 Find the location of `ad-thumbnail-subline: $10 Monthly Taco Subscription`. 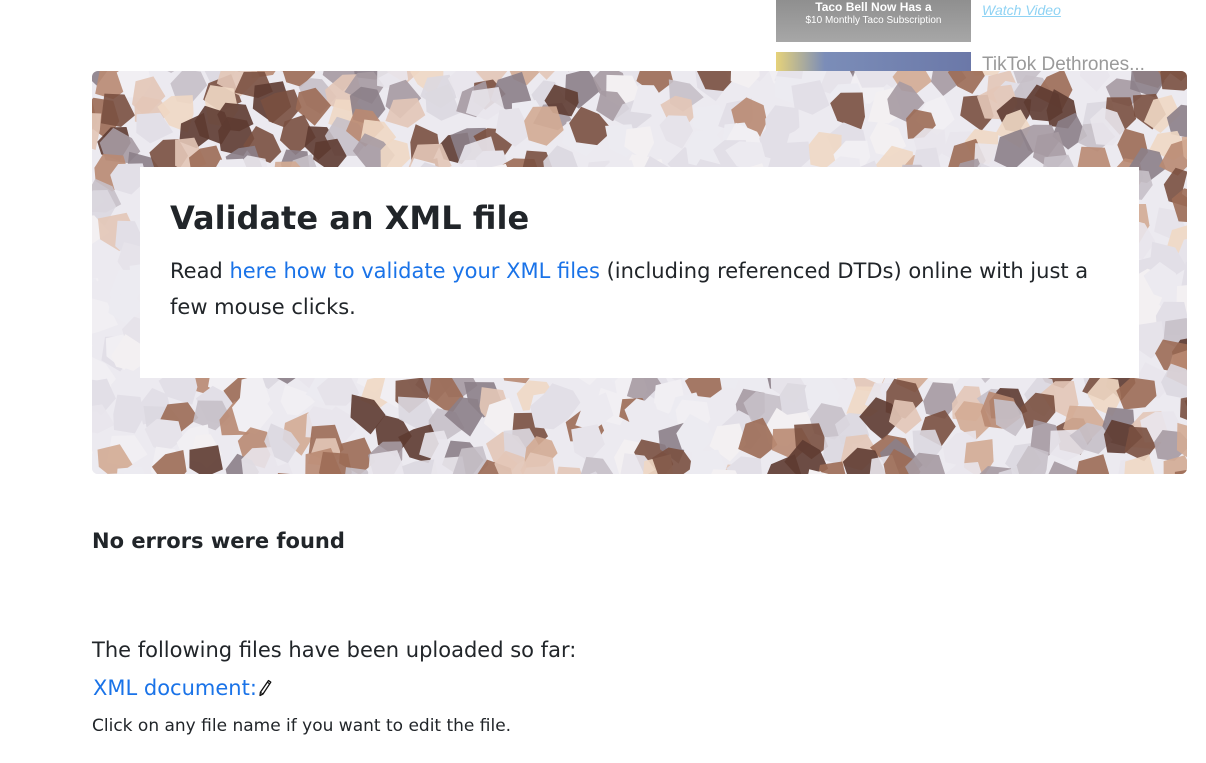

ad-thumbnail-subline: $10 Monthly Taco Subscription is located at coordinates (873, 20).